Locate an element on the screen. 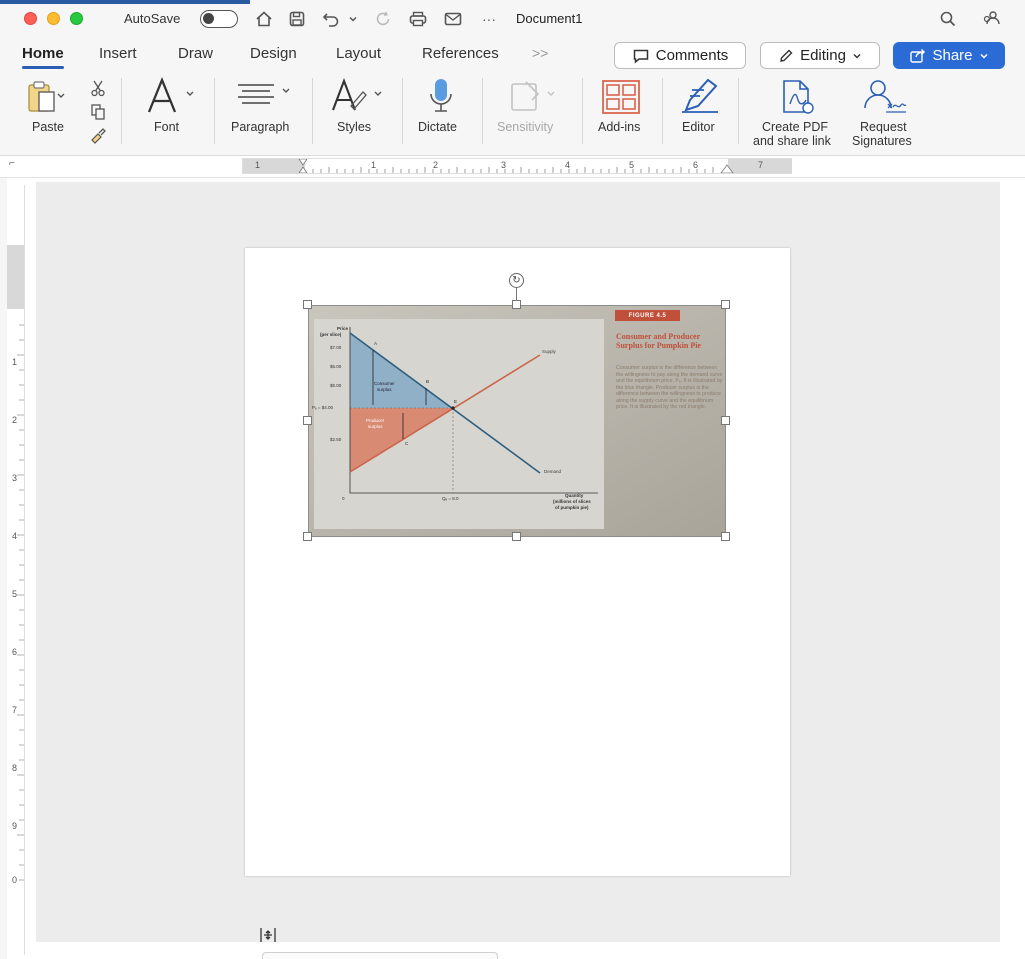 Image resolution: width=1025 pixels, height=959 pixels. tab-stop-selector: ⌐ is located at coordinates (12, 163).